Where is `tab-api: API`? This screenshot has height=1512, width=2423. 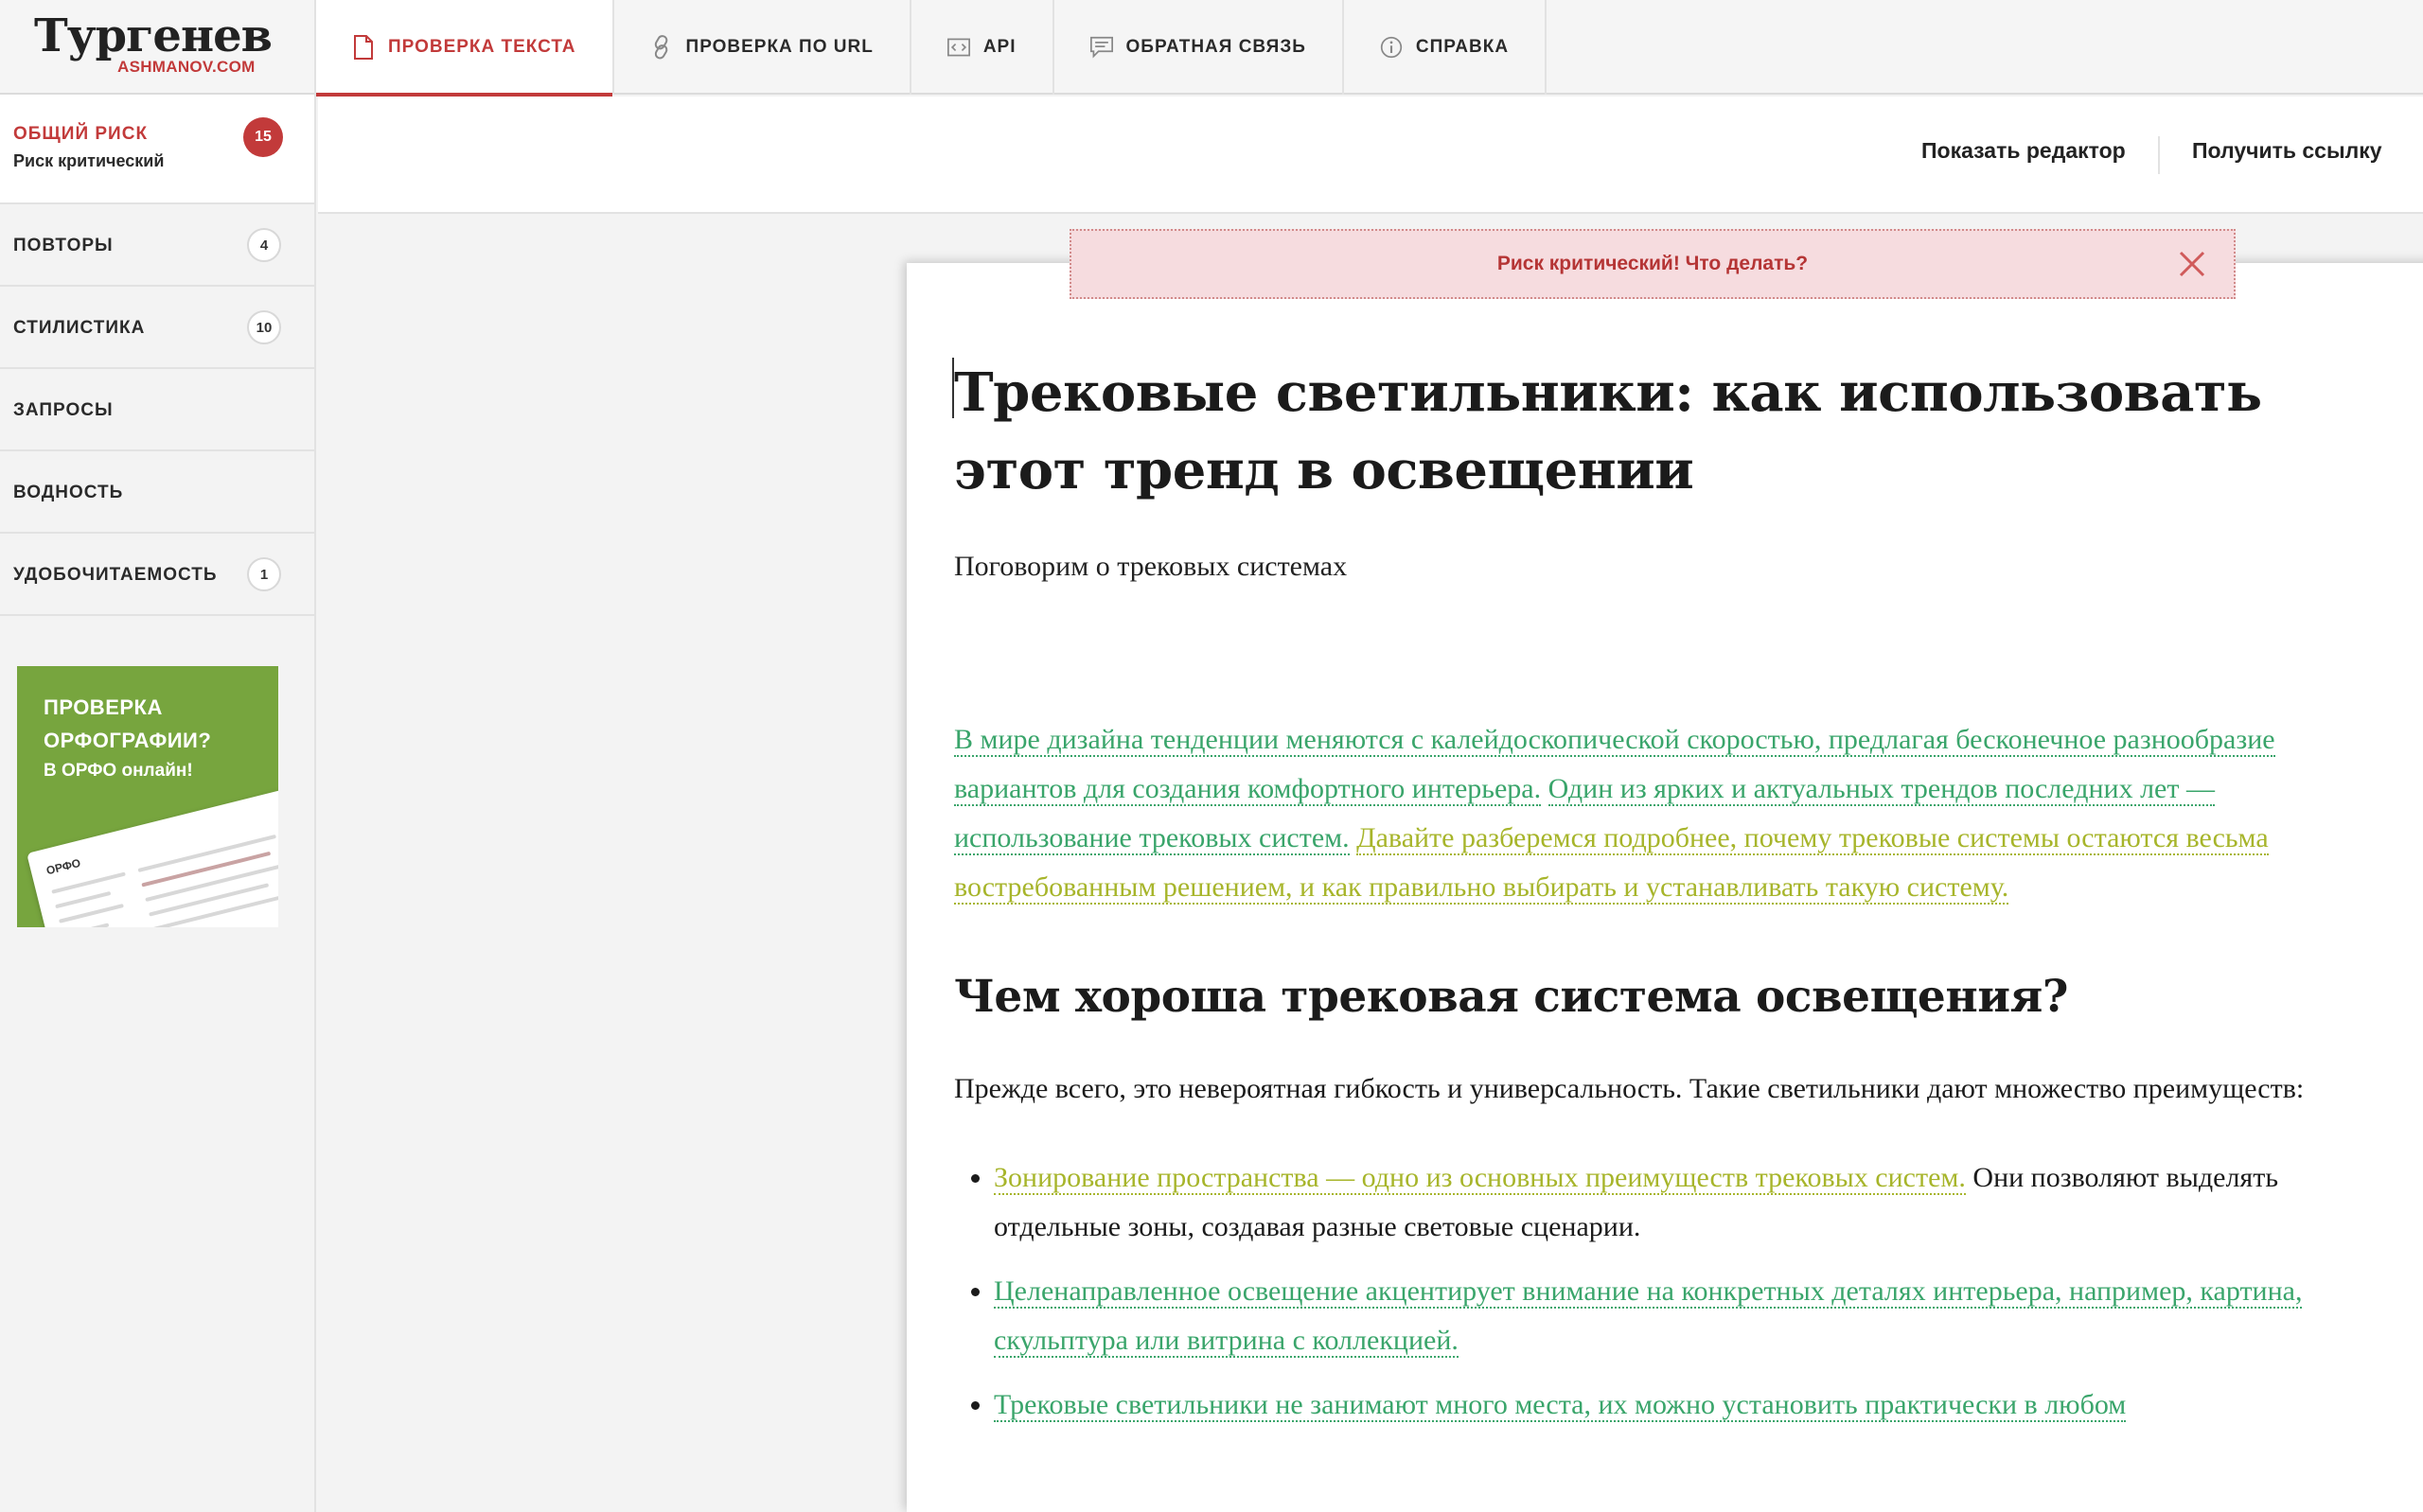 tab-api: API is located at coordinates (982, 48).